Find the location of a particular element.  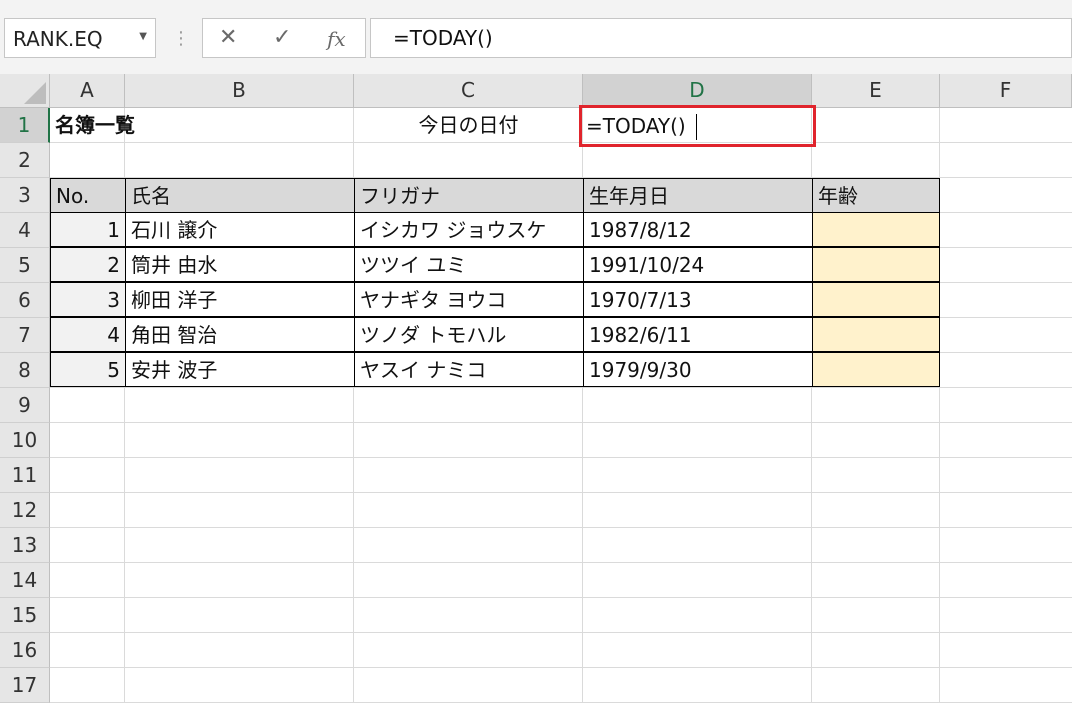

chevron-down-icon: ▼ is located at coordinates (143, 36).